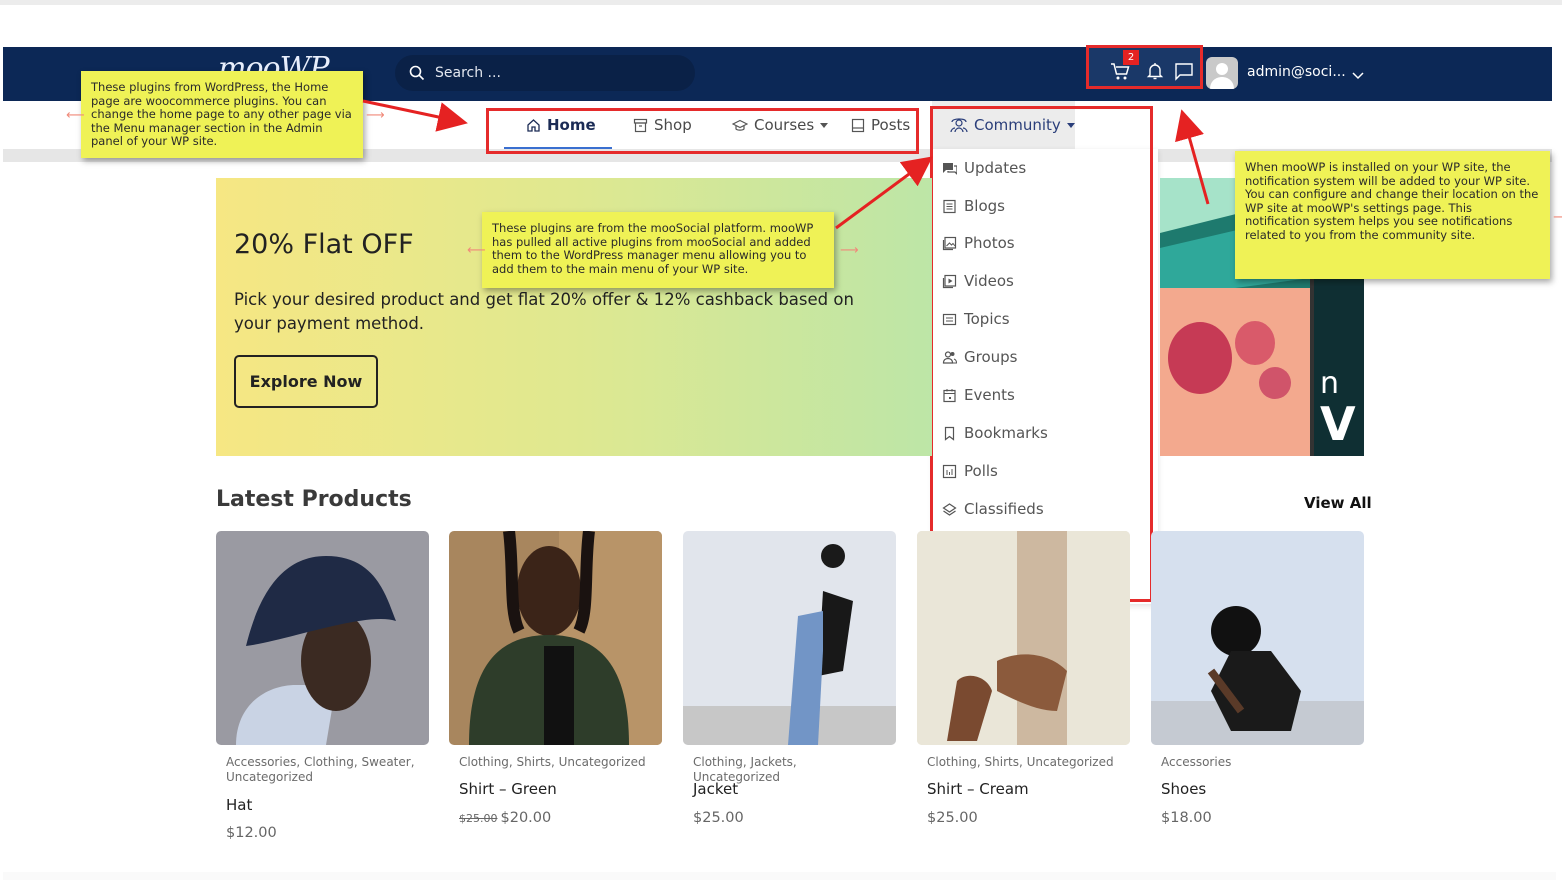 The height and width of the screenshot is (880, 1562). Describe the element at coordinates (1338, 424) in the screenshot. I see `svg-text: V` at that location.